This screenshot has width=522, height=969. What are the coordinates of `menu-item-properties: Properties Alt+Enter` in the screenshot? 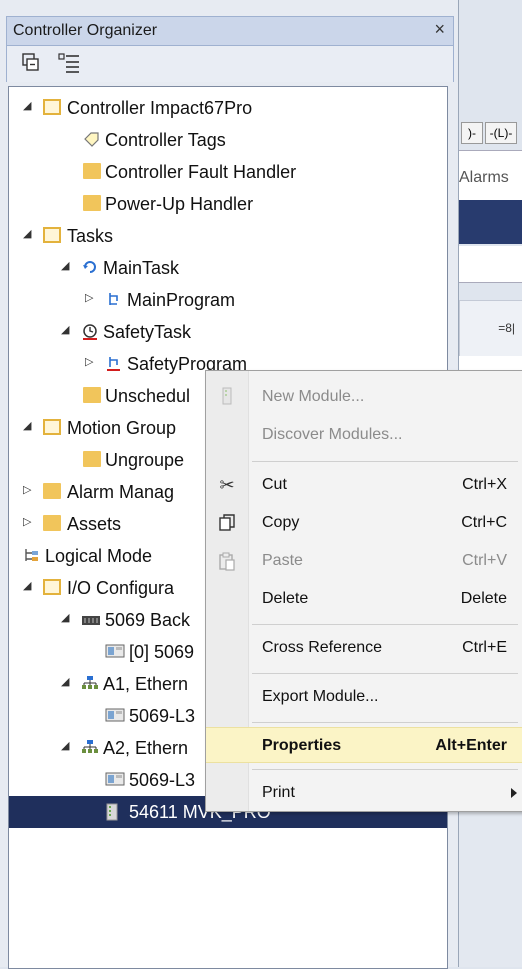 It's located at (364, 745).